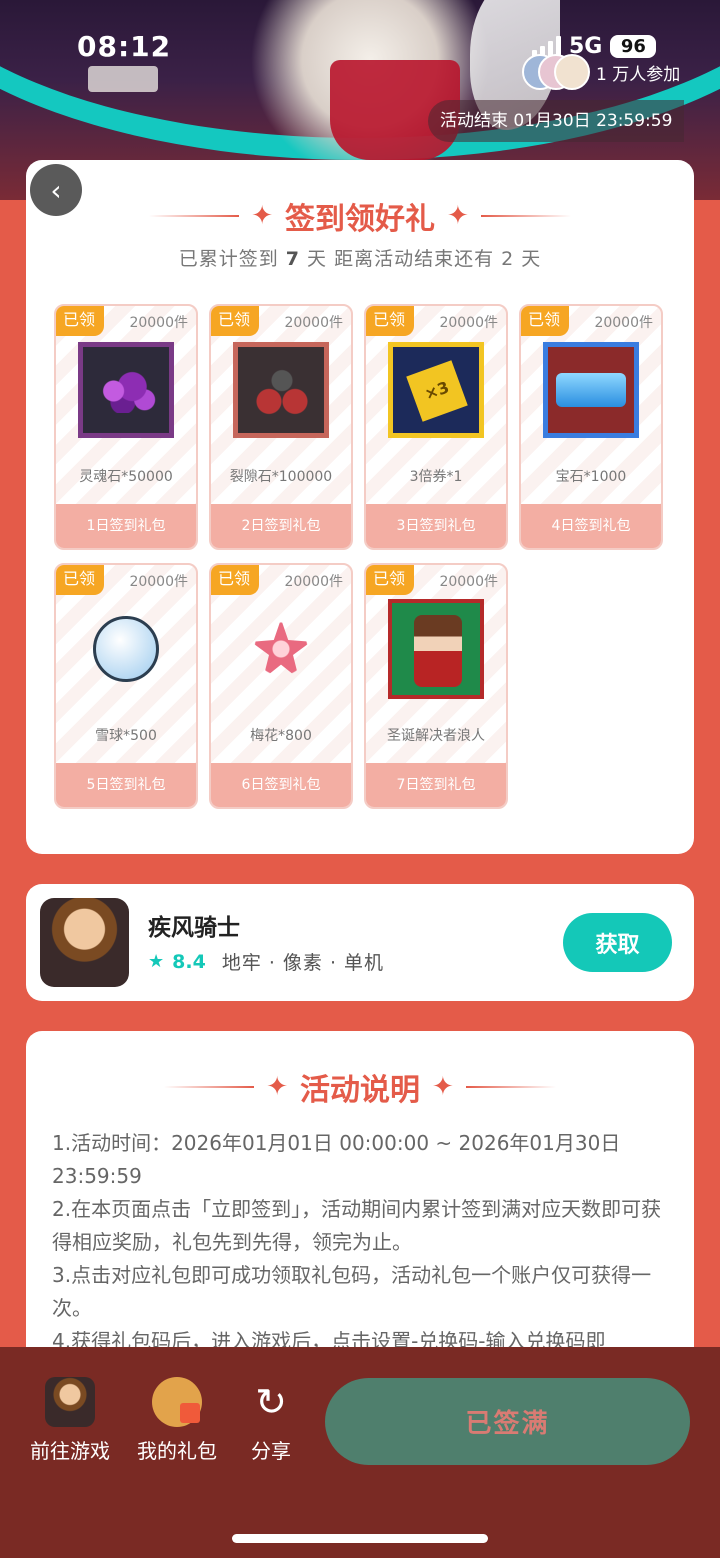 The width and height of the screenshot is (720, 1558). I want to click on triple-ticket-icon, so click(436, 390).